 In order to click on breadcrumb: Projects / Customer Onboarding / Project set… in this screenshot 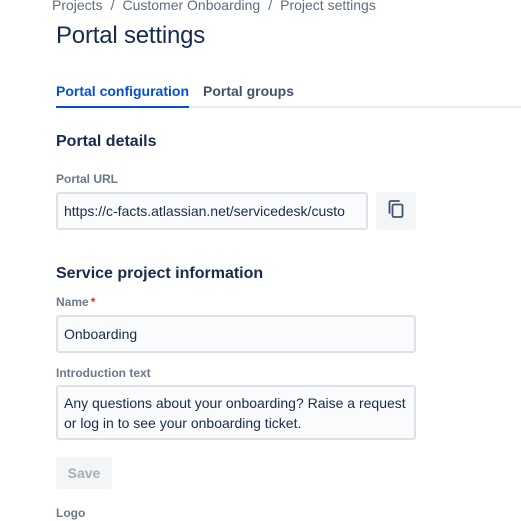, I will do `click(214, 7)`.